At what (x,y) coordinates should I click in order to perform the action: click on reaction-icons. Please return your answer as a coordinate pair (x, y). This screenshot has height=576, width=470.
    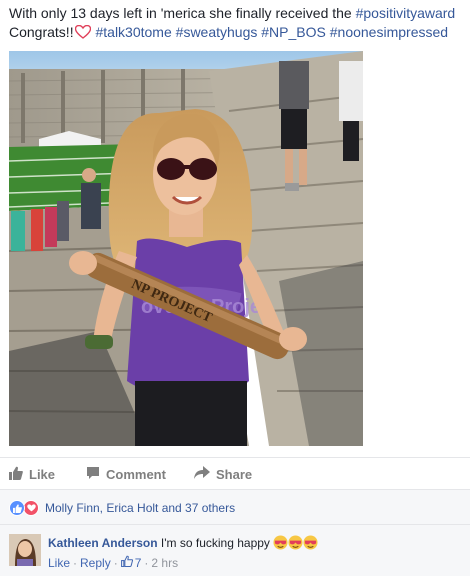
    Looking at the image, I should click on (24, 508).